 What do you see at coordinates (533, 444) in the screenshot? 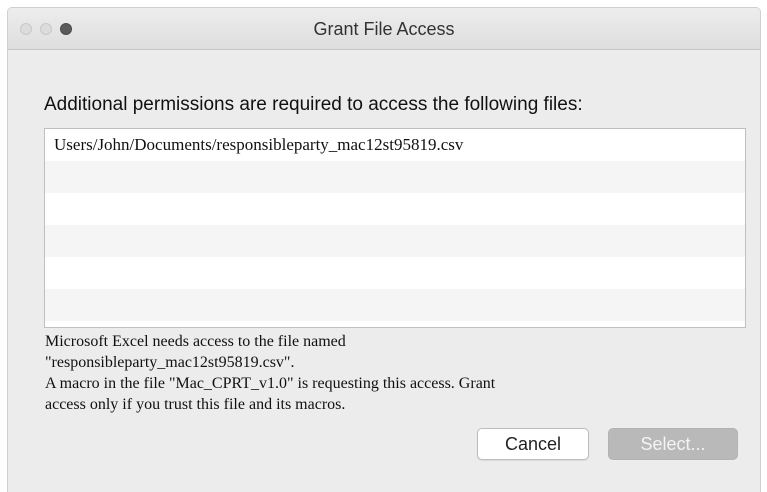
I see `cancel-button: Cancel` at bounding box center [533, 444].